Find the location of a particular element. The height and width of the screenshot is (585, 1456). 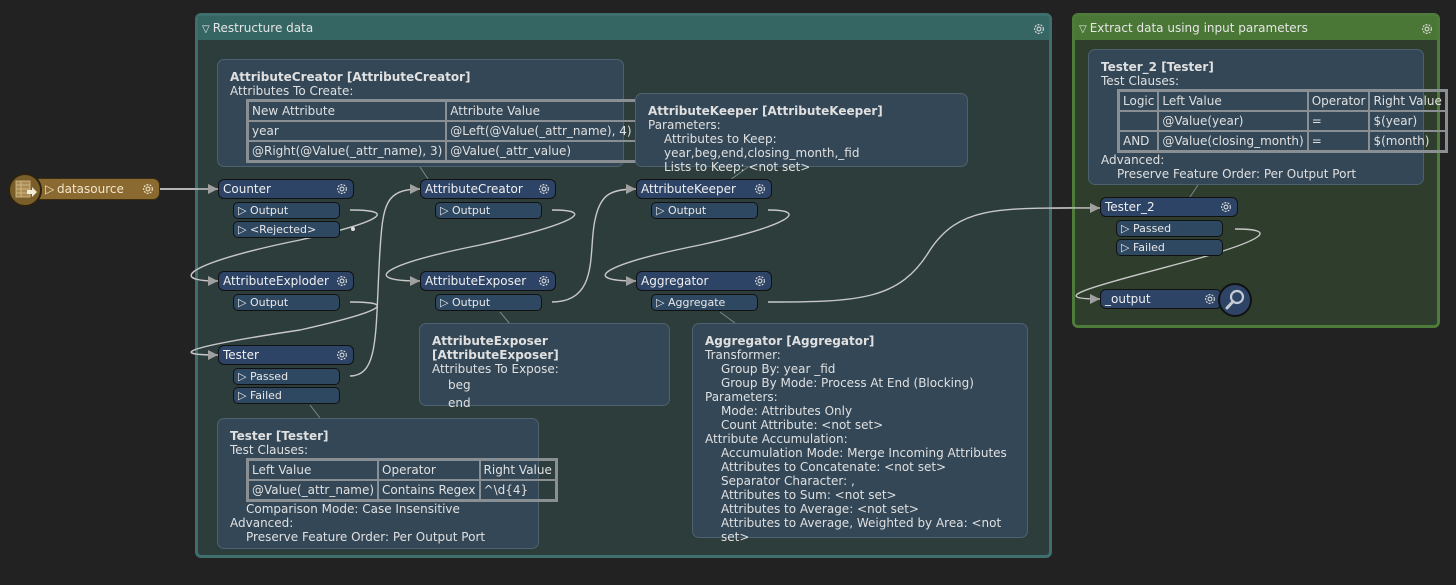

magnifier-icon is located at coordinates (1235, 300).